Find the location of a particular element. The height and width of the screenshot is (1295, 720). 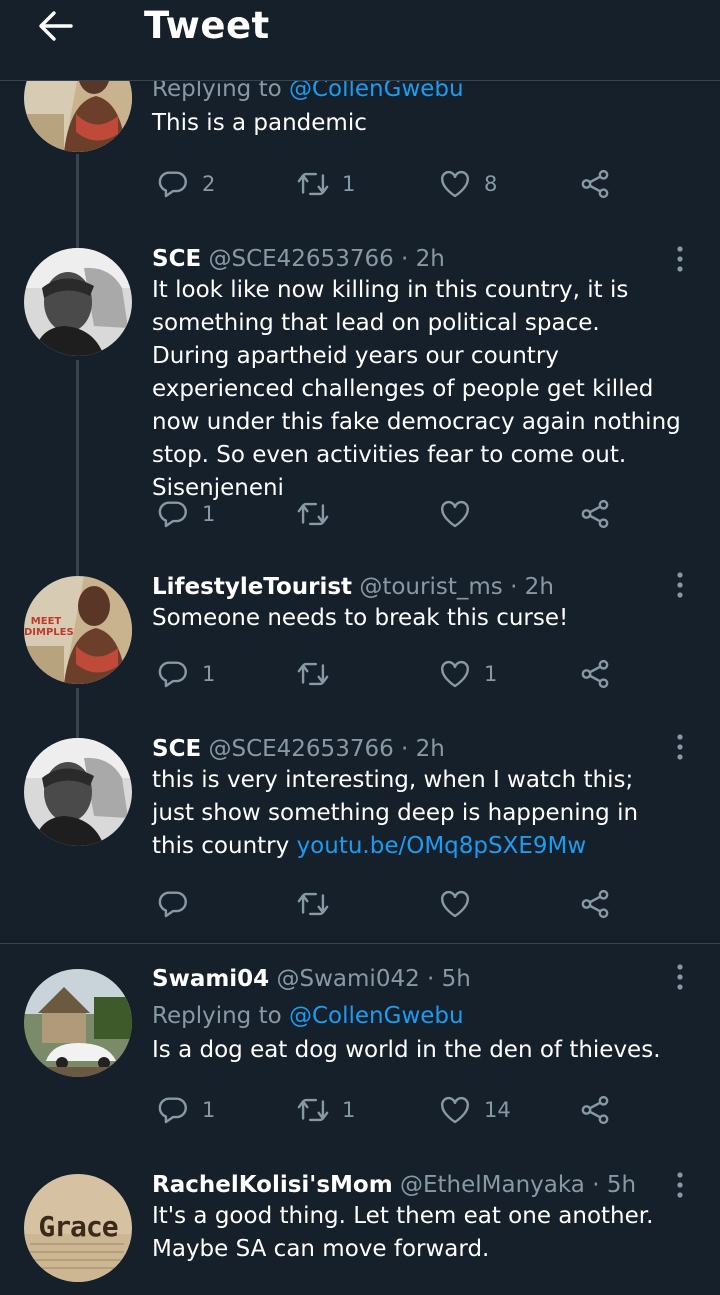

tweet-link: youtu.be/OMq8pSXE9Mw is located at coordinates (442, 846).